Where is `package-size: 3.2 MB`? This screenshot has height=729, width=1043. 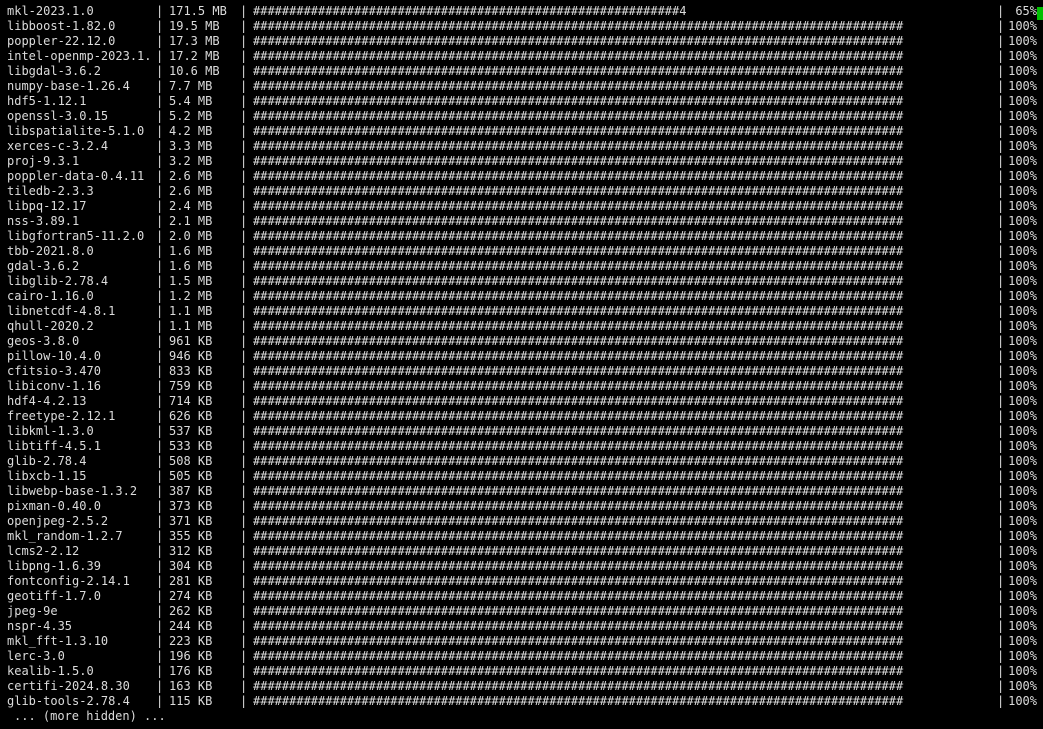 package-size: 3.2 MB is located at coordinates (191, 161).